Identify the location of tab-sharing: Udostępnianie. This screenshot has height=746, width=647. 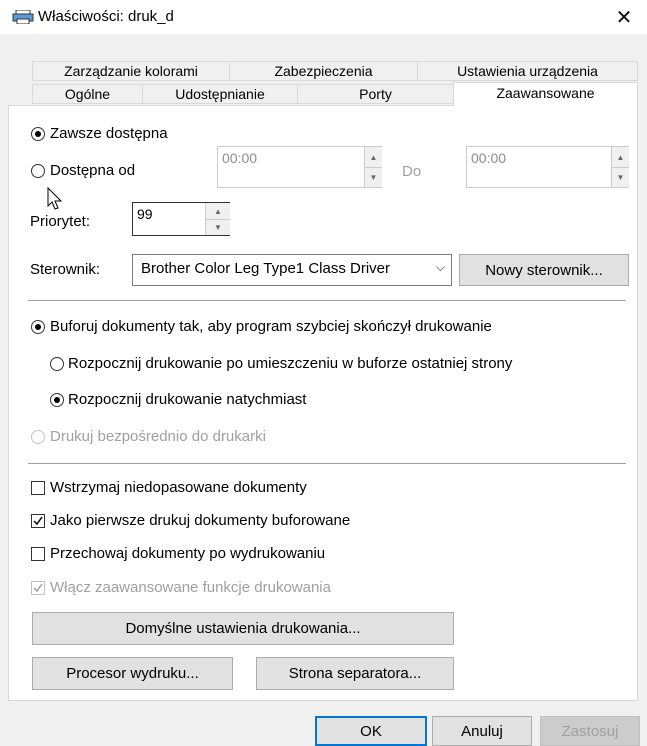
(220, 94).